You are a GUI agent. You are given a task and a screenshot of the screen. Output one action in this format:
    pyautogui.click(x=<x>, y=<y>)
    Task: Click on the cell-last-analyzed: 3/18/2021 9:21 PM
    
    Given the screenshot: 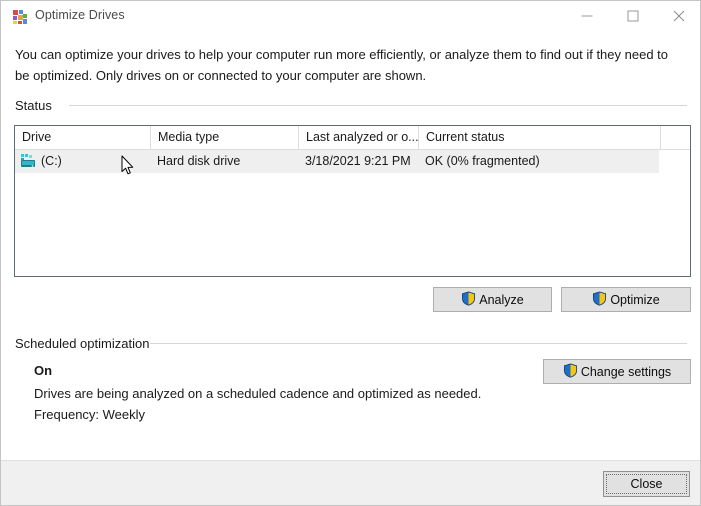 What is the action you would take?
    pyautogui.click(x=358, y=161)
    